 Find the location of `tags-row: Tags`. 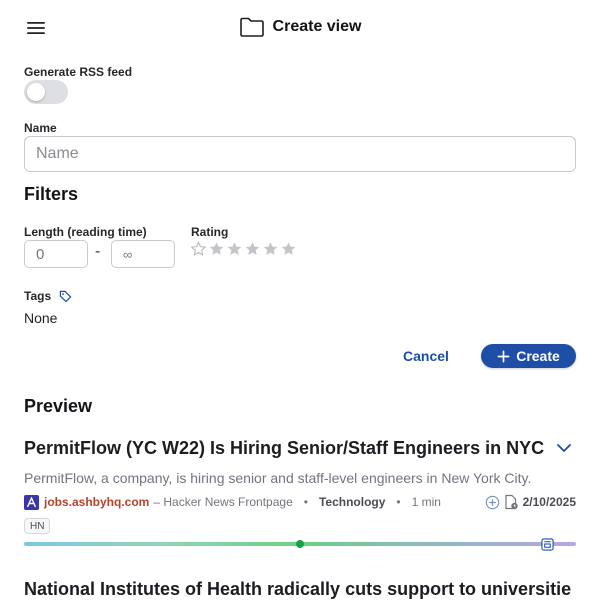

tags-row: Tags is located at coordinates (48, 296).